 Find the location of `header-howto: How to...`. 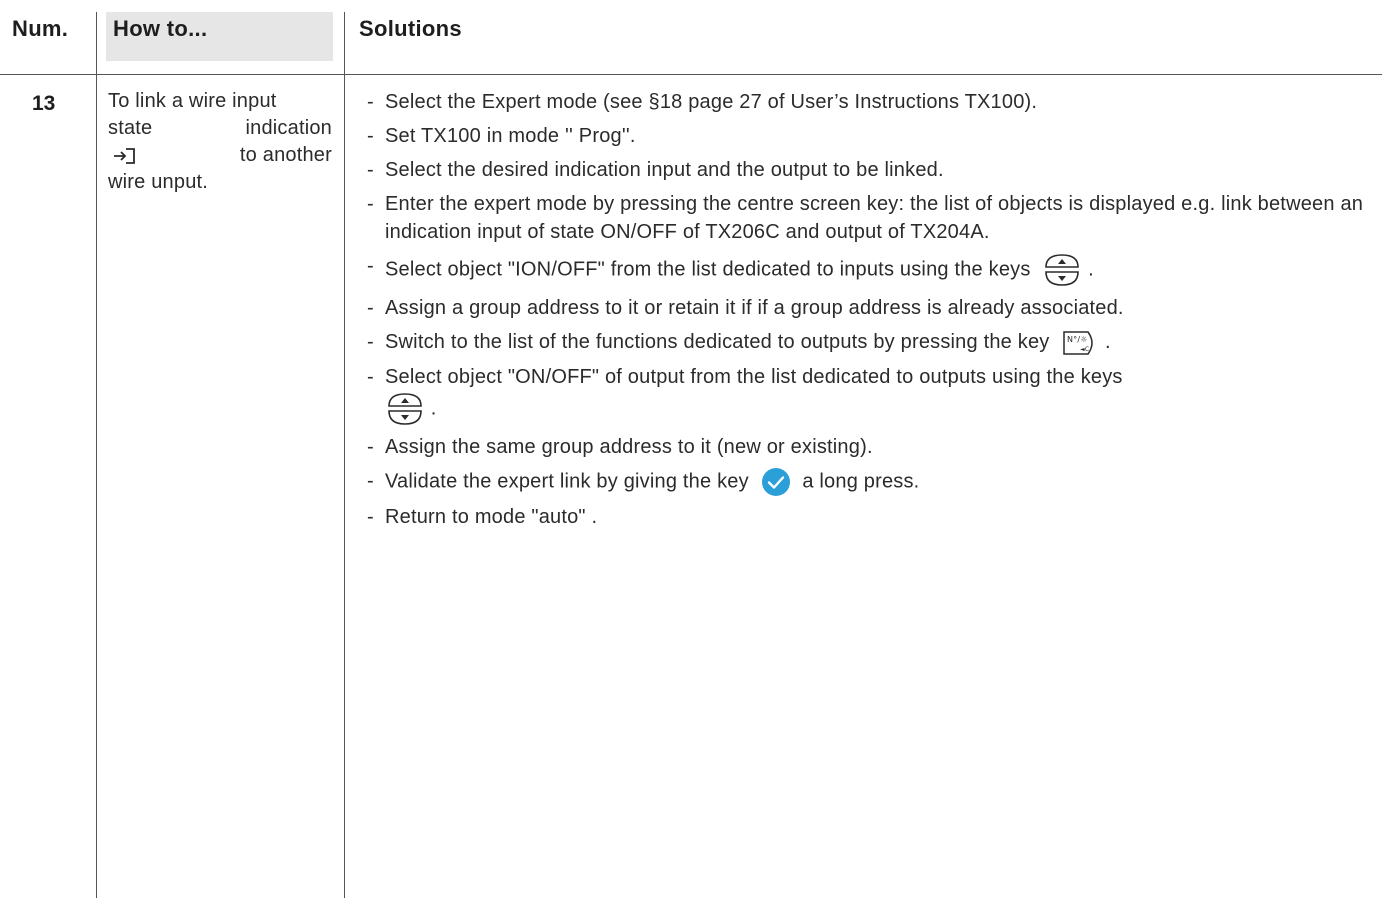

header-howto: How to... is located at coordinates (160, 28).